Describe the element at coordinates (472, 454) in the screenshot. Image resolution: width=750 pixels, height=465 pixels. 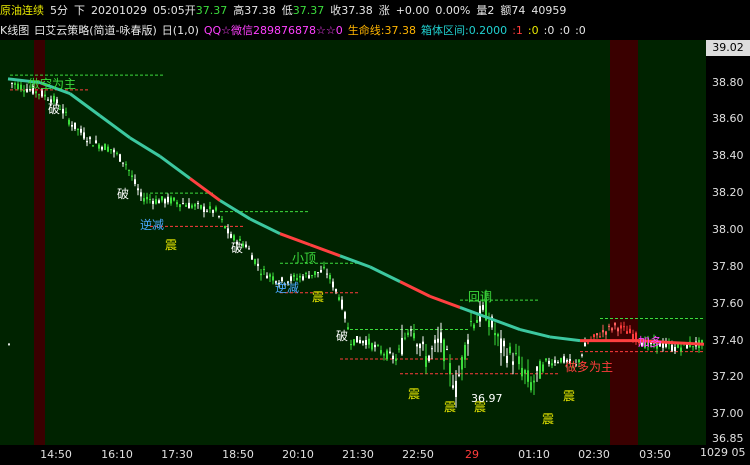
I see `time-tick: 29` at that location.